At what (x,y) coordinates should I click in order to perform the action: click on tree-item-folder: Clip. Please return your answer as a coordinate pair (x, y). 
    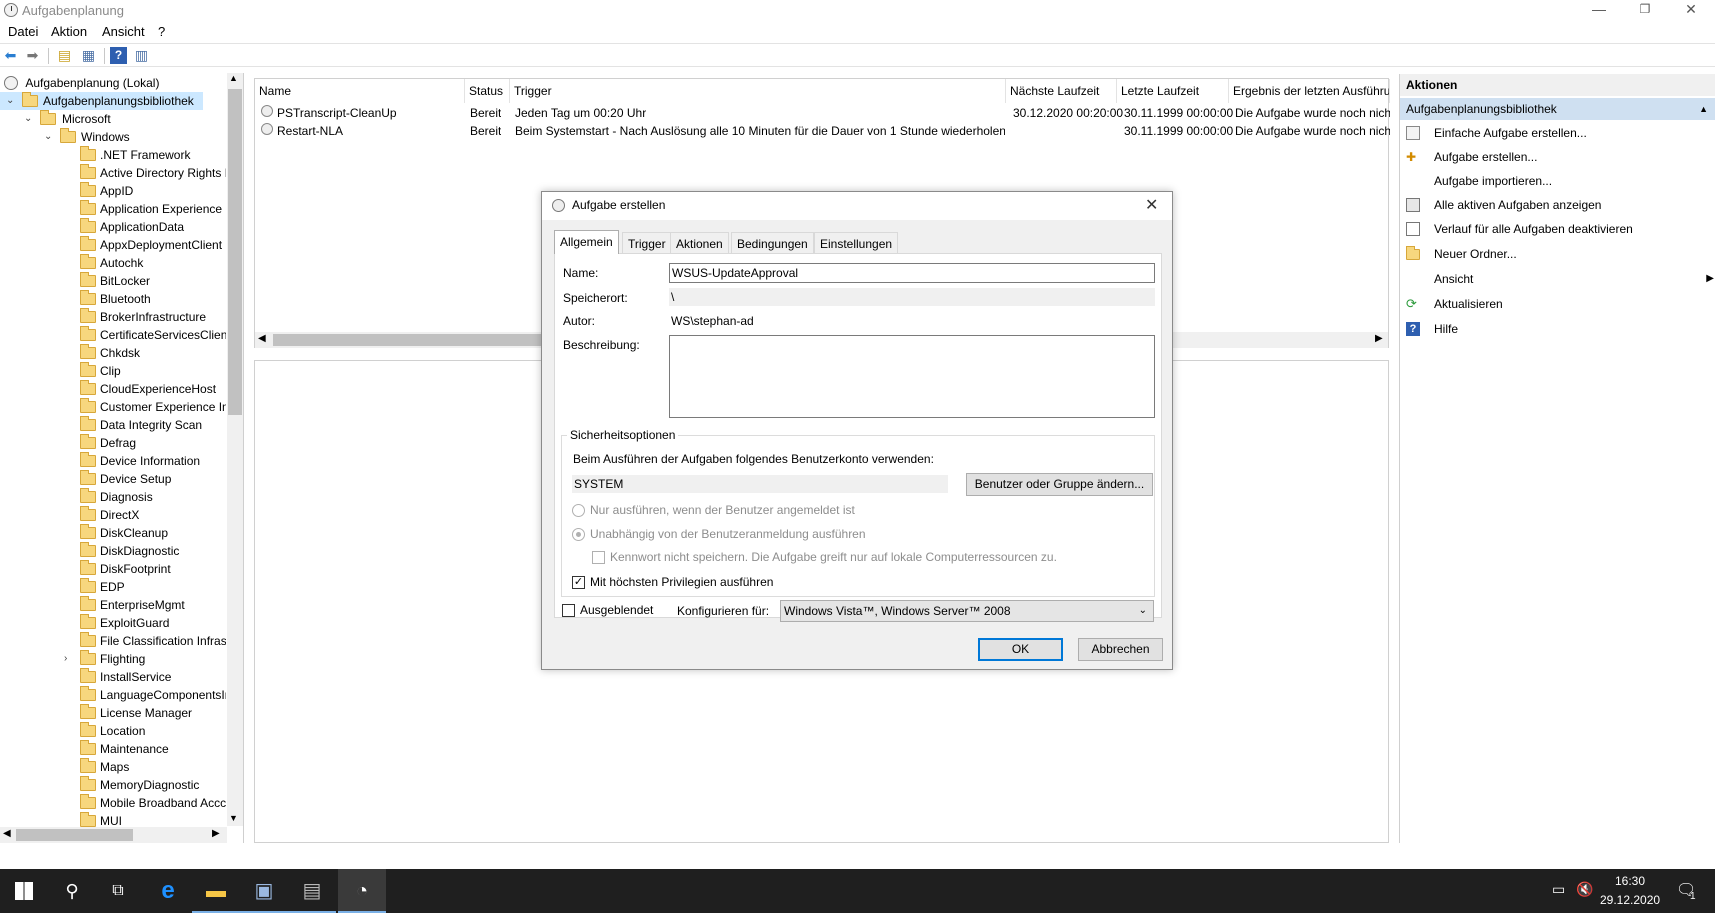
    Looking at the image, I should click on (113, 371).